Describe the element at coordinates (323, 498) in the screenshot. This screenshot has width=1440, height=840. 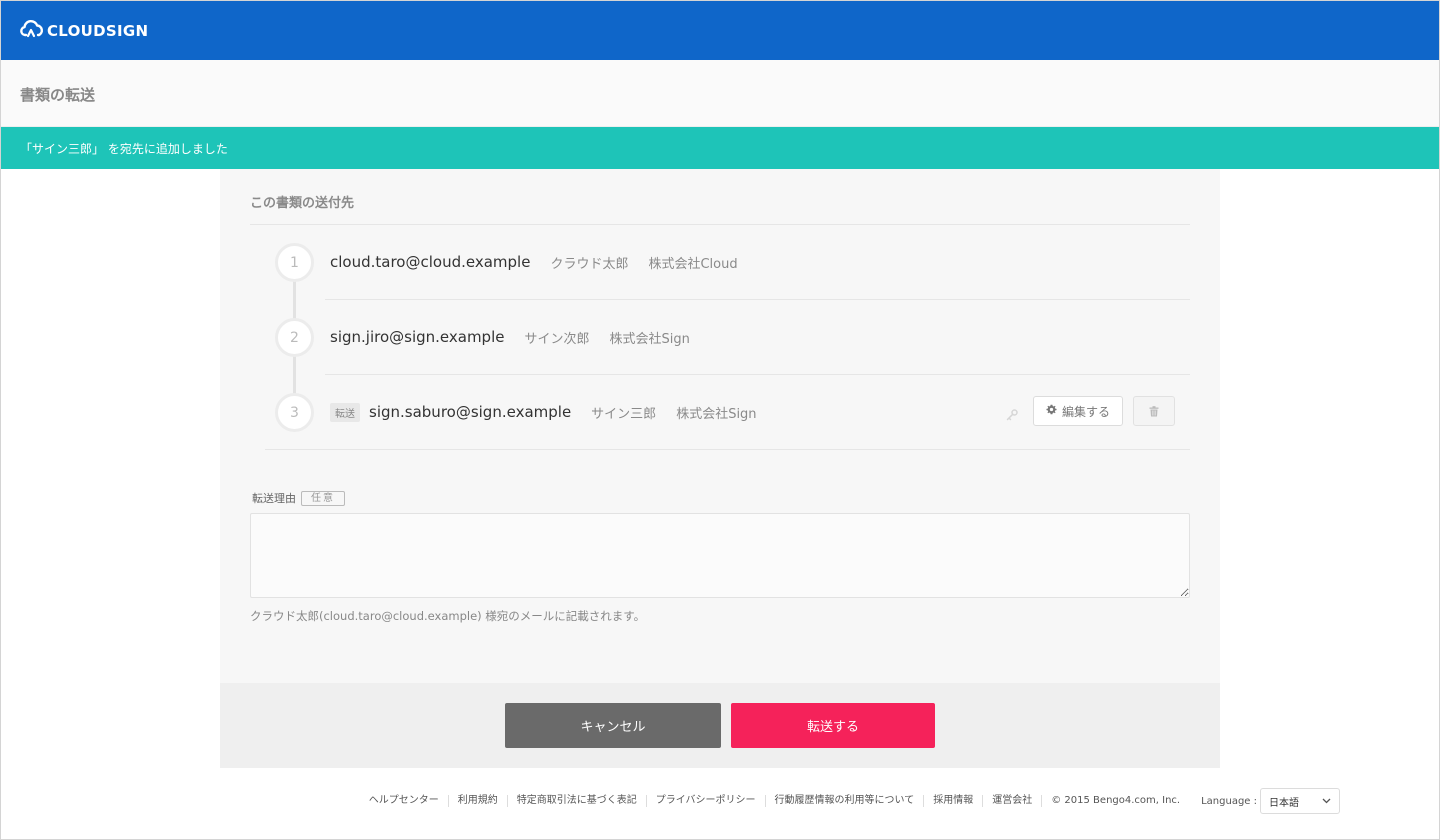
I see `optional-badge: 任意` at that location.